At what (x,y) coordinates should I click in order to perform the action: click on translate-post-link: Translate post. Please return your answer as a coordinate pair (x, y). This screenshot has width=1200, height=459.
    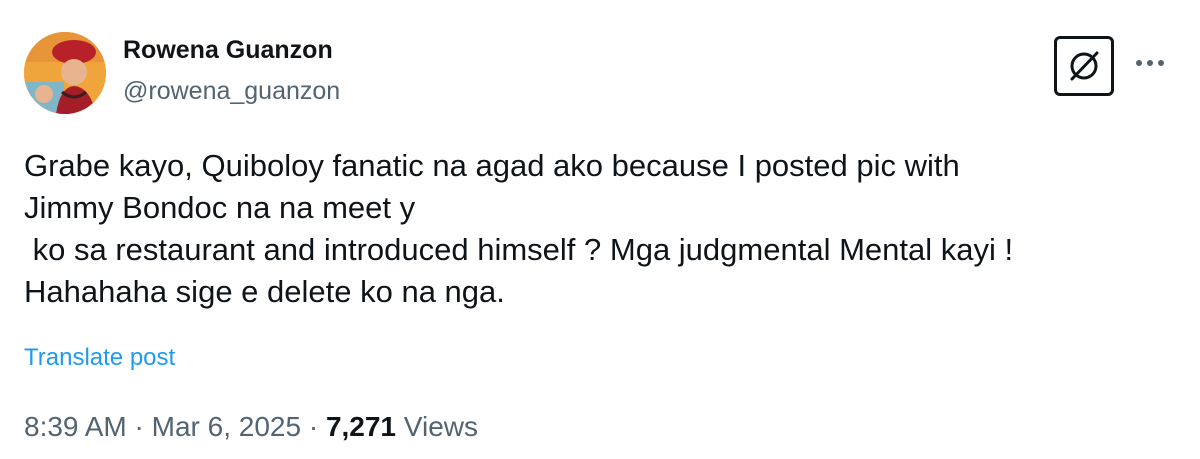
    Looking at the image, I should click on (99, 358).